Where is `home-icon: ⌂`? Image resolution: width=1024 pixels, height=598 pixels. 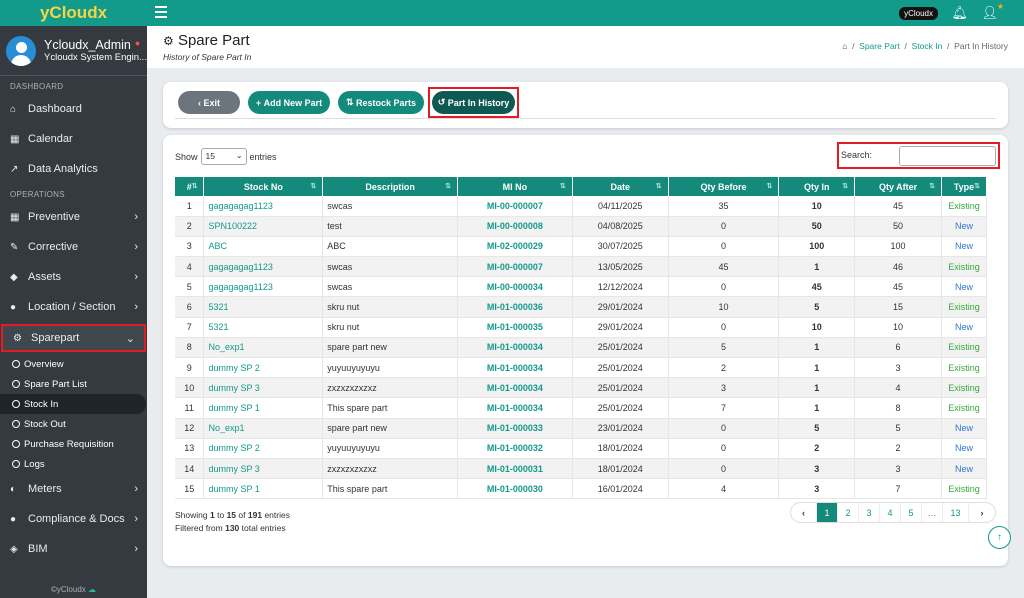 home-icon: ⌂ is located at coordinates (844, 46).